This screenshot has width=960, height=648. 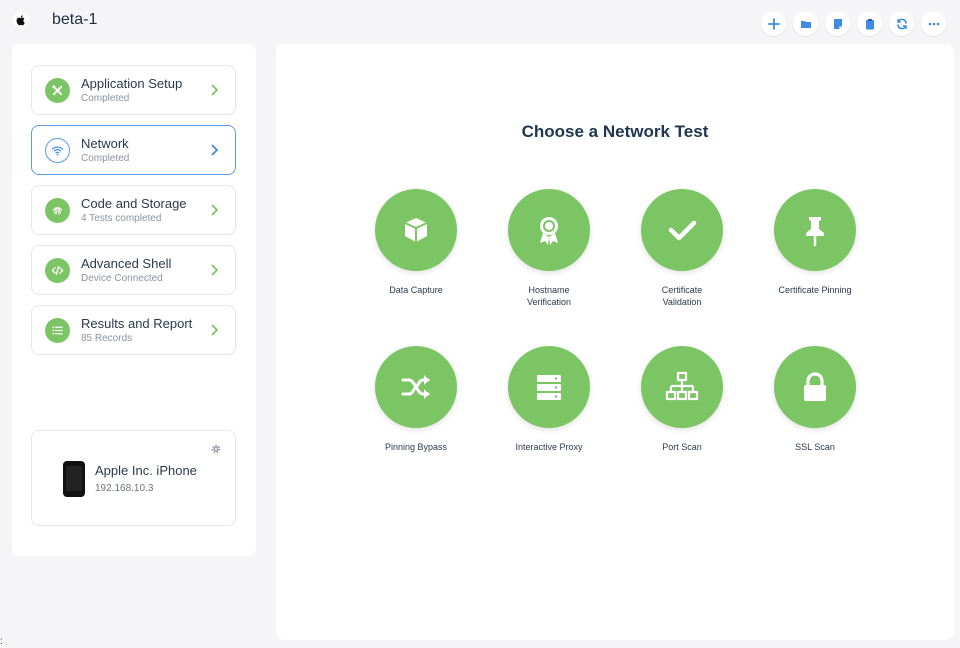 I want to click on test-port-scan: Port Scan, so click(x=682, y=399).